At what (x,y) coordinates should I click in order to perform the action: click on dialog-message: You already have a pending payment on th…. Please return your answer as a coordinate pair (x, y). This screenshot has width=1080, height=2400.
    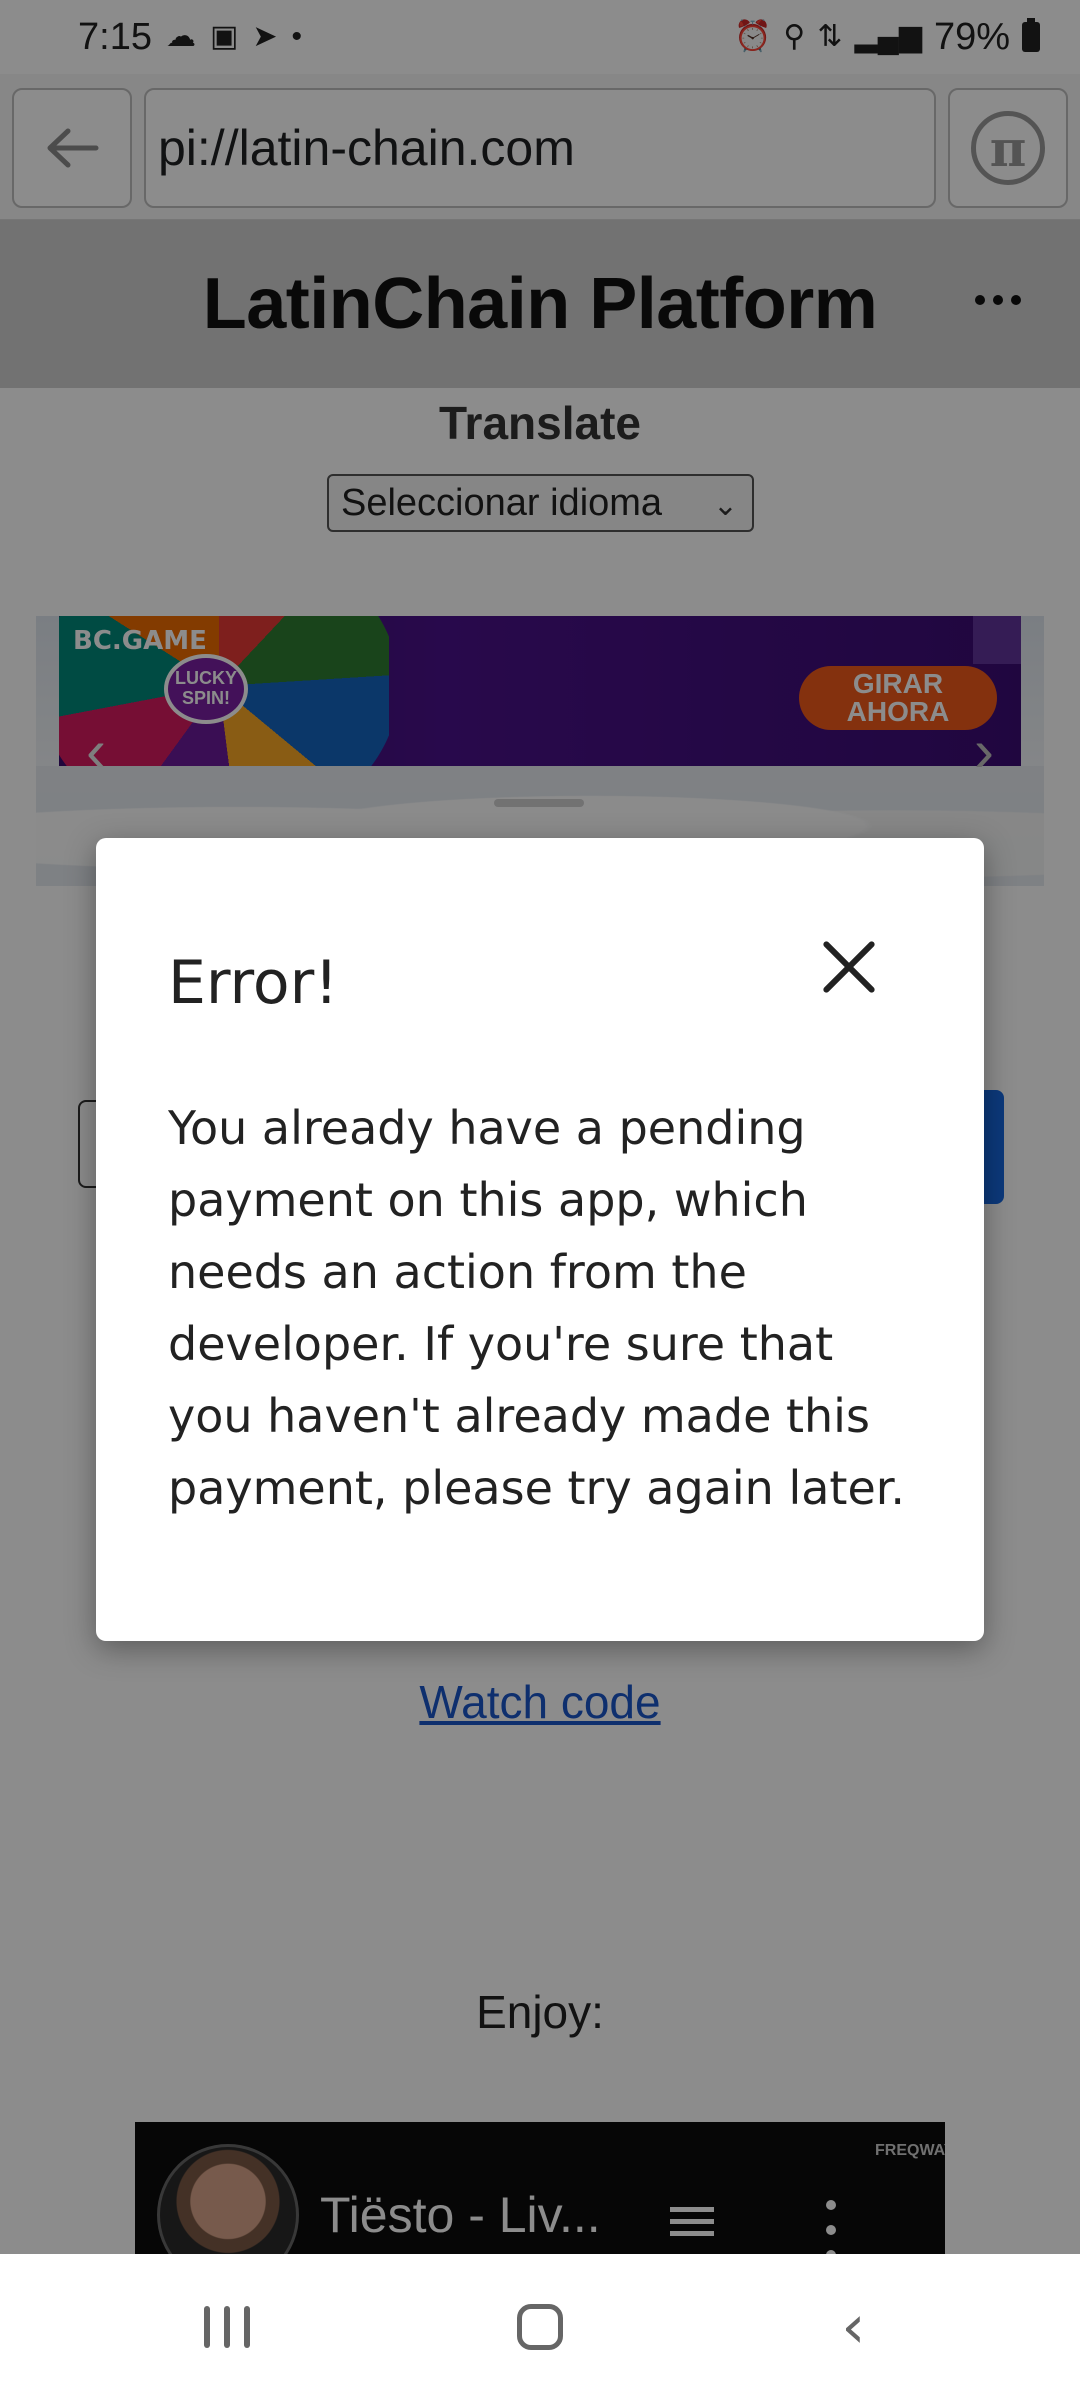
    Looking at the image, I should click on (537, 1308).